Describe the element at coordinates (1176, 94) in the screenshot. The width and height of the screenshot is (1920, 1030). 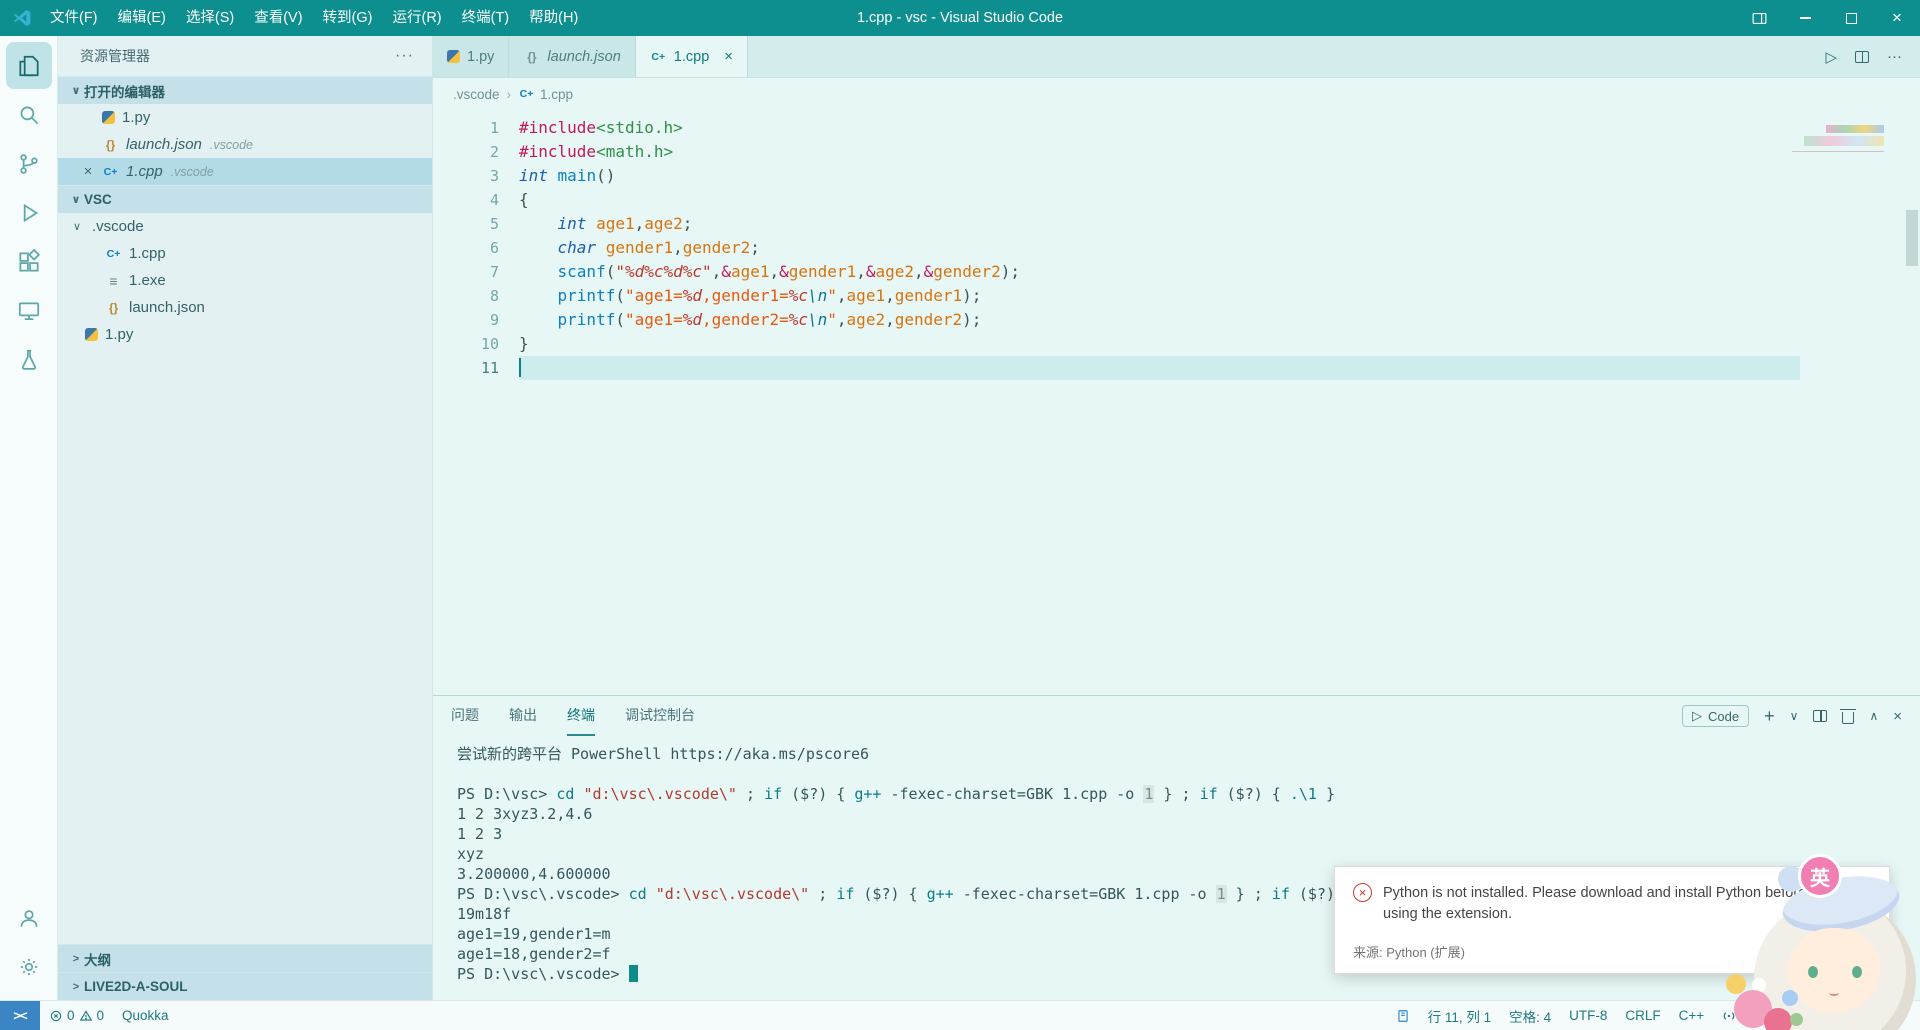
I see `breadcrumb: .vscode › C+ 1.cpp` at that location.